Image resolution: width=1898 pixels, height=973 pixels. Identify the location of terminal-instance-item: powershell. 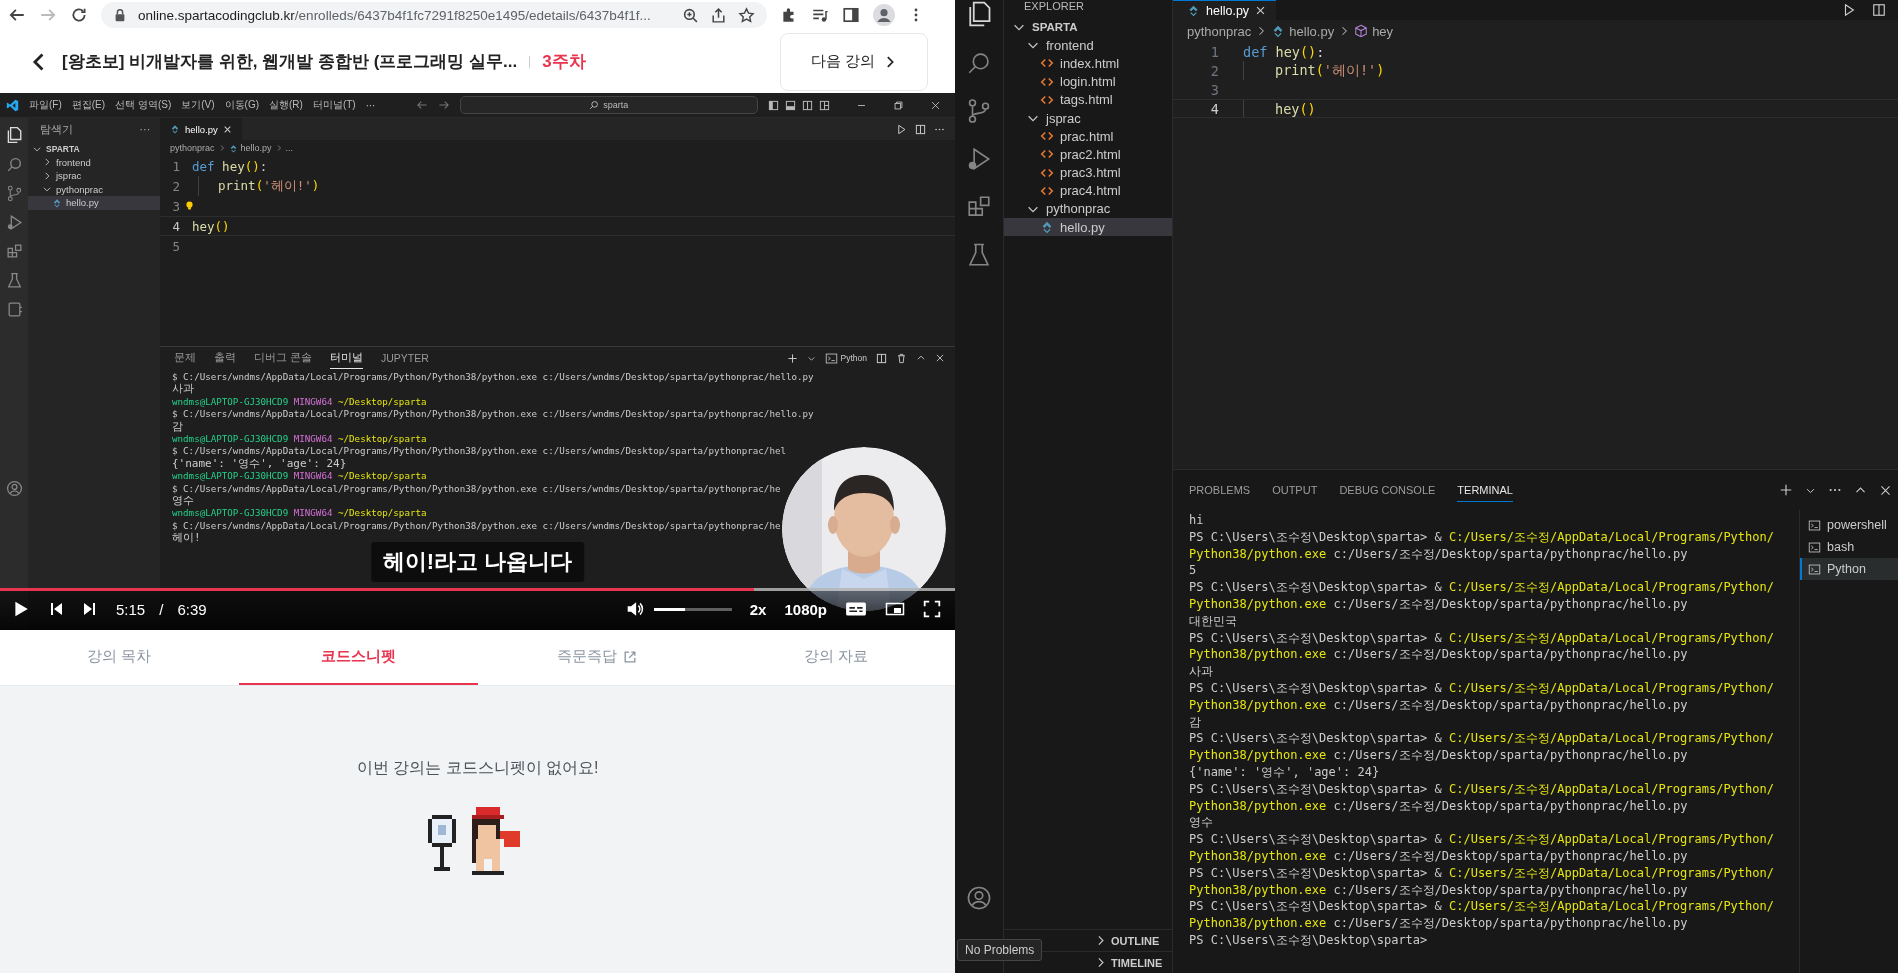
(1849, 525).